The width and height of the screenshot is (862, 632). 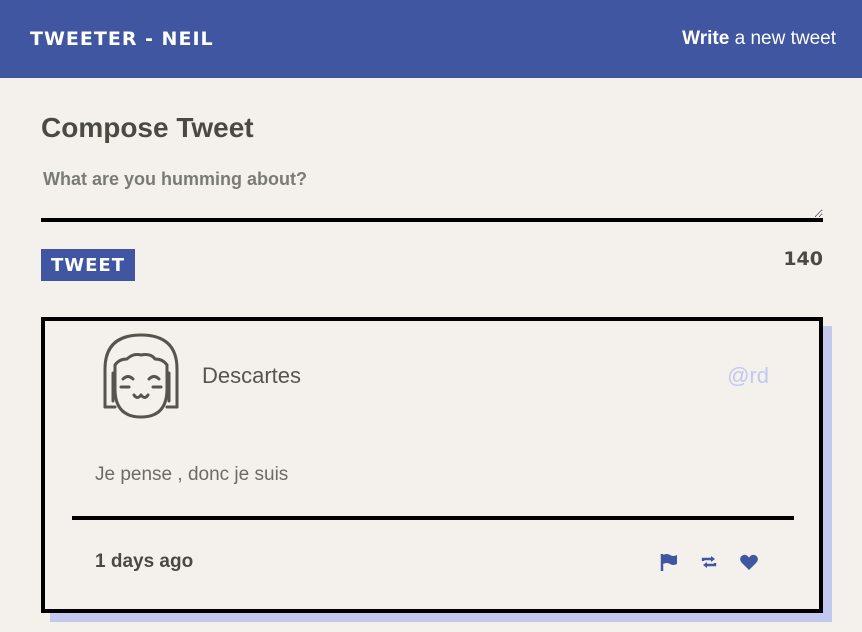 What do you see at coordinates (122, 39) in the screenshot?
I see `brand-title: TWEETER - NEIL` at bounding box center [122, 39].